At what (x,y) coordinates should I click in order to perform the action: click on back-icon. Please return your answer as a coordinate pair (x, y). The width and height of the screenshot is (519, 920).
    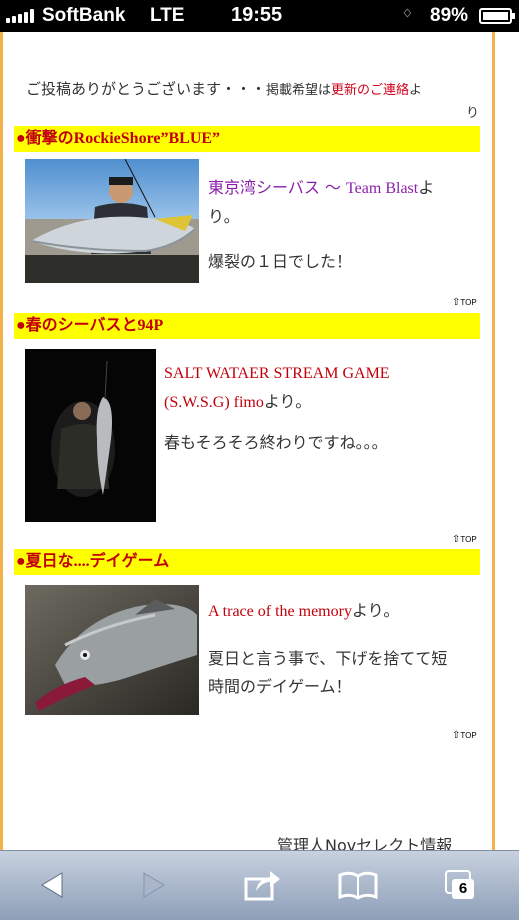
    Looking at the image, I should click on (52, 885).